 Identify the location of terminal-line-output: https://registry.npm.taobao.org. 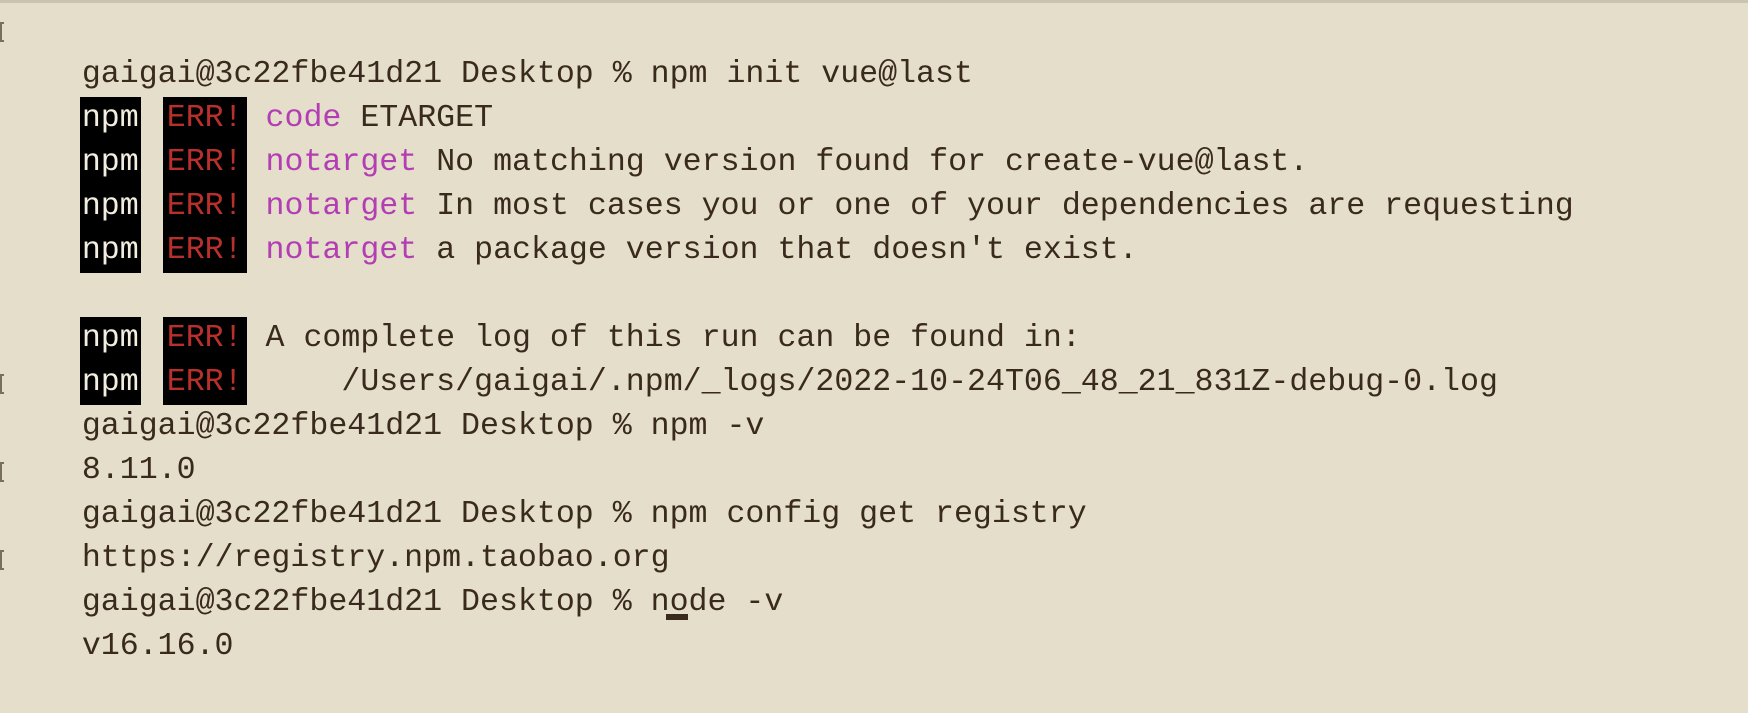
(874, 534).